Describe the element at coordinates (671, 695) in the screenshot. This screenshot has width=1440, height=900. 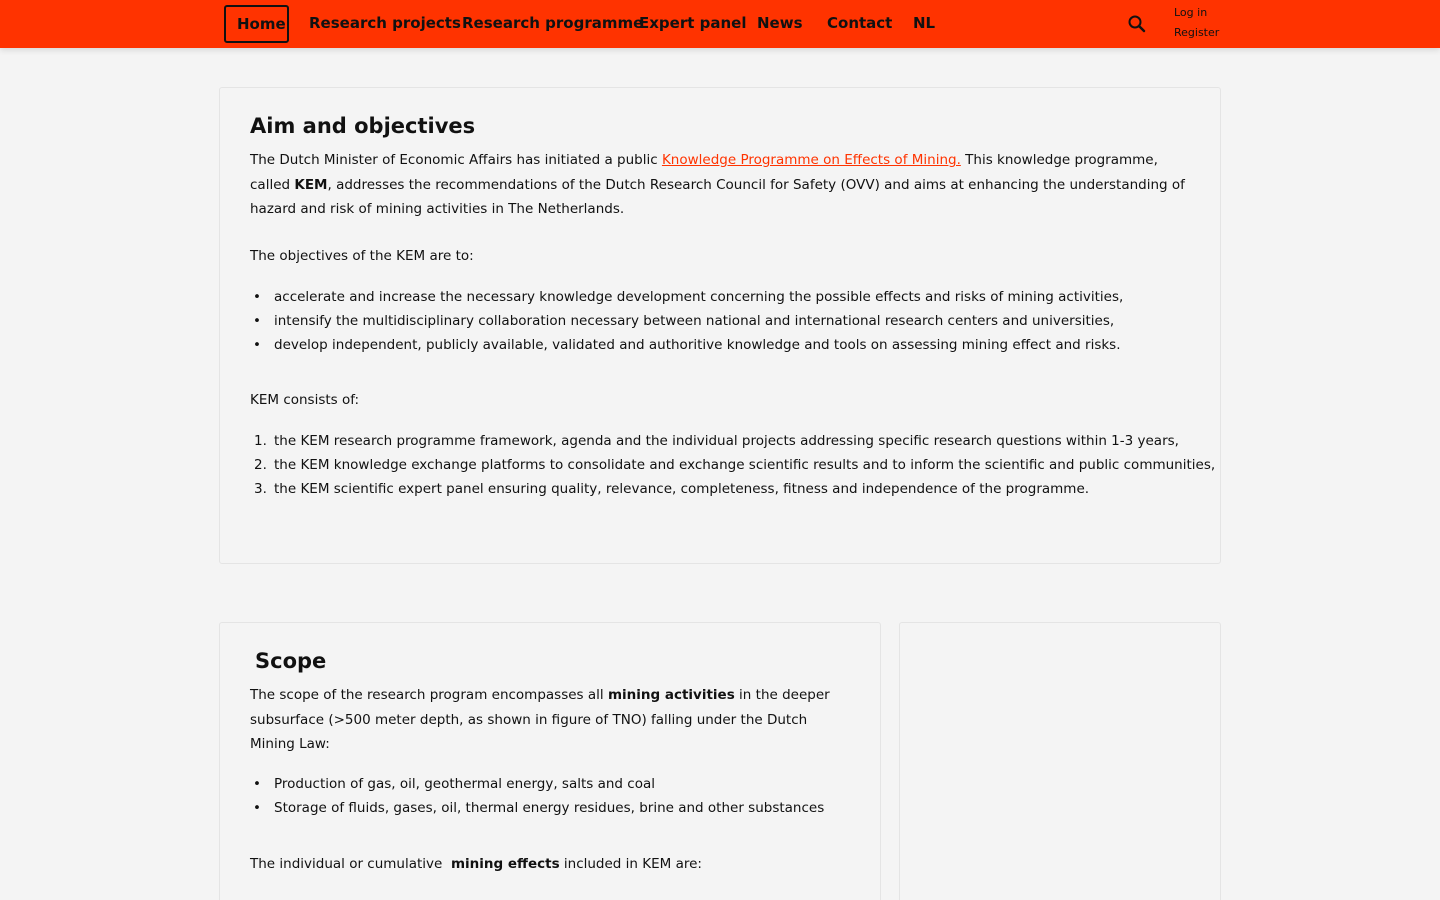
I see `mining-activities-bold: mining activities` at that location.